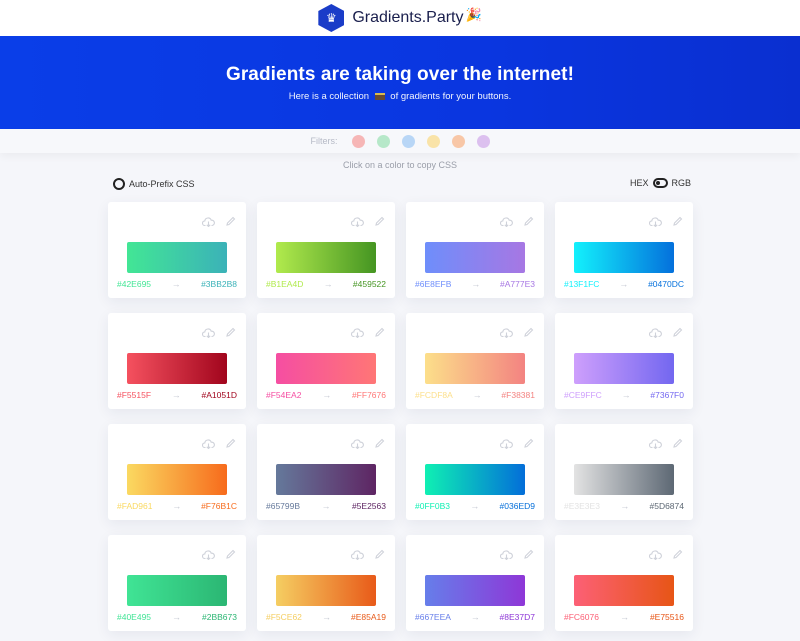  Describe the element at coordinates (369, 284) in the screenshot. I see `color-to-code: #459522` at that location.